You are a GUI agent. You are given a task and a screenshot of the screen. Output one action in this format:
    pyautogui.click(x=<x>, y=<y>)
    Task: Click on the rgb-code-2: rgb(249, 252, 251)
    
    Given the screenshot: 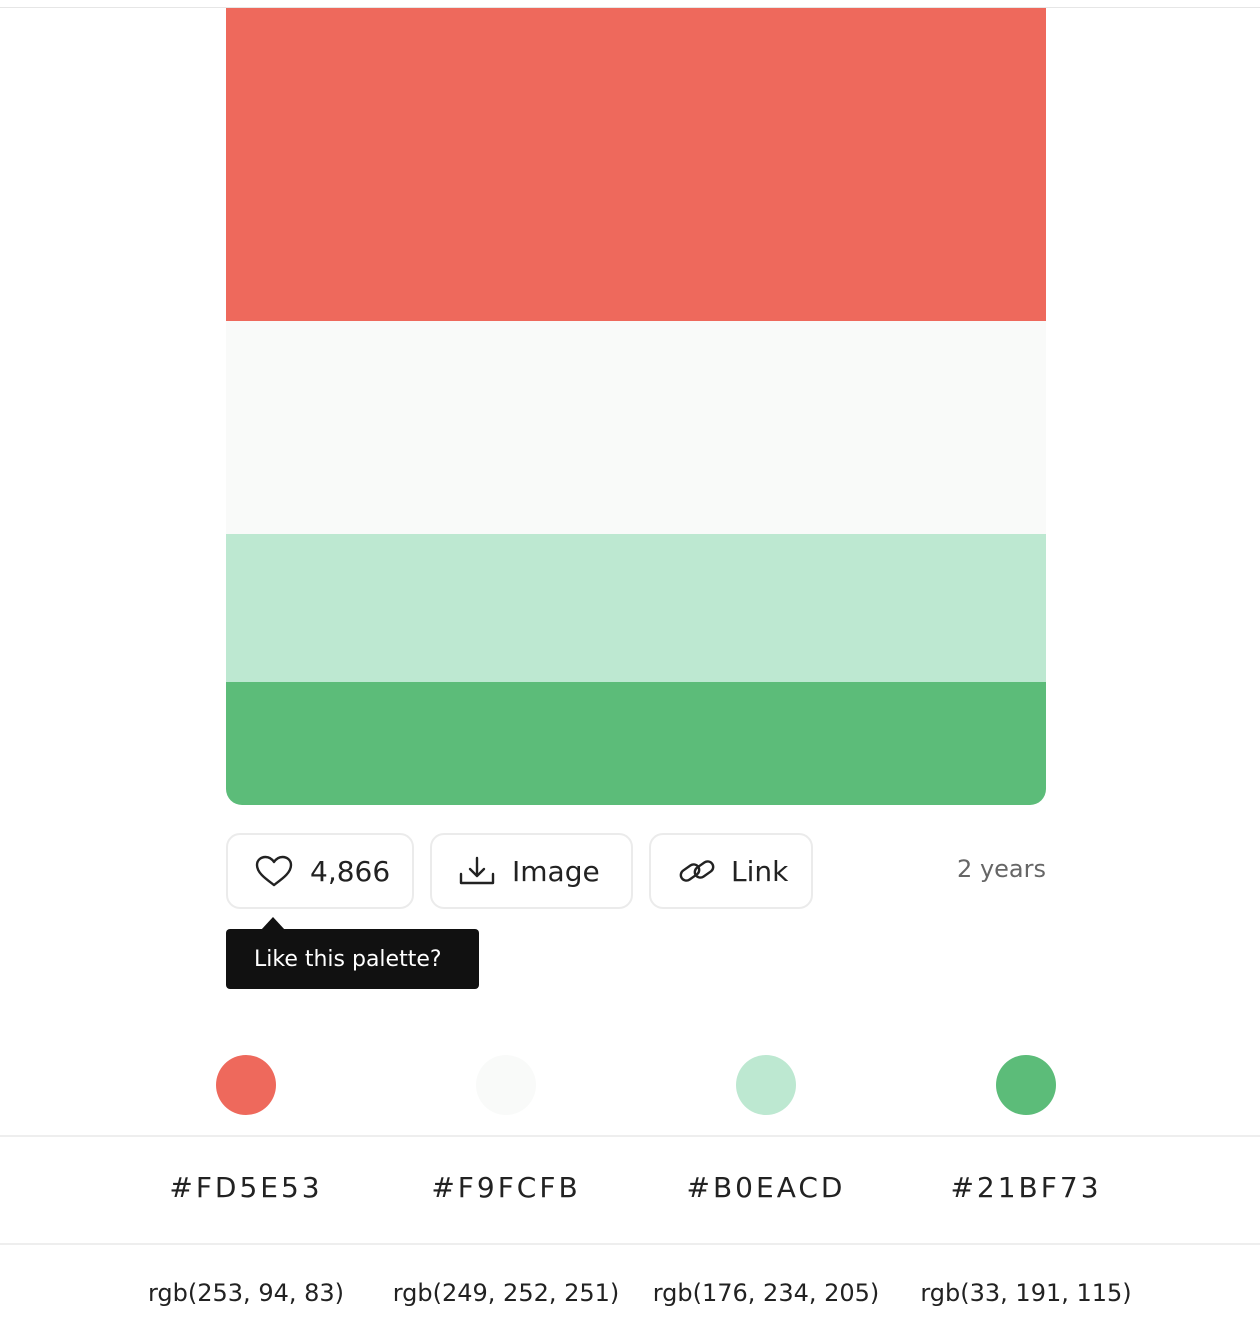 What is the action you would take?
    pyautogui.click(x=506, y=1293)
    